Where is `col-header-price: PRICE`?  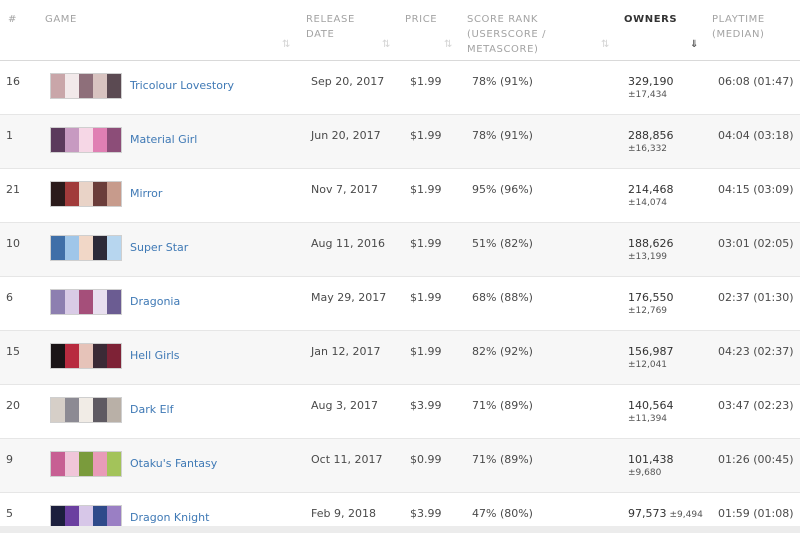
col-header-price: PRICE is located at coordinates (421, 19).